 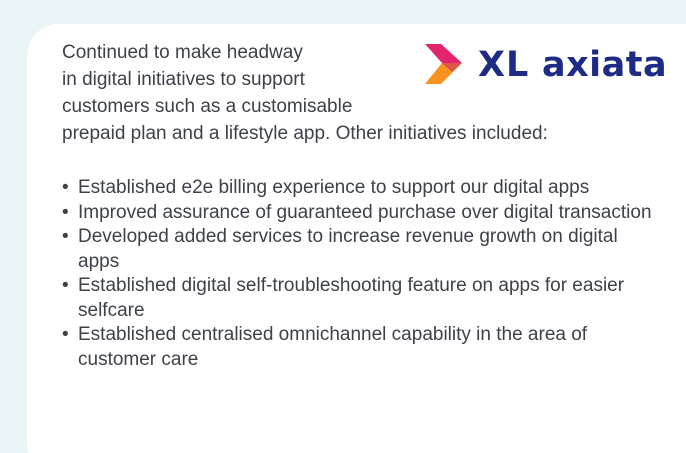 I want to click on logo-wordmark: XL axiata, so click(x=573, y=65).